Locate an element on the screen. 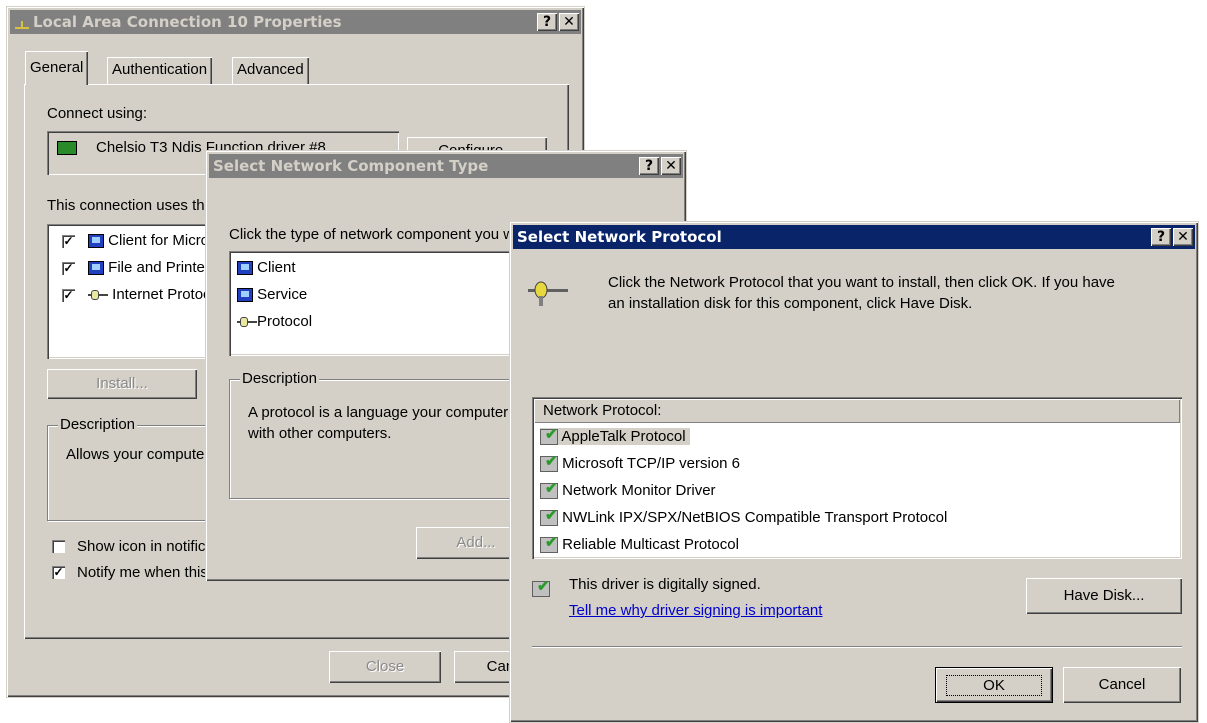  network-protocol-icon is located at coordinates (548, 295).